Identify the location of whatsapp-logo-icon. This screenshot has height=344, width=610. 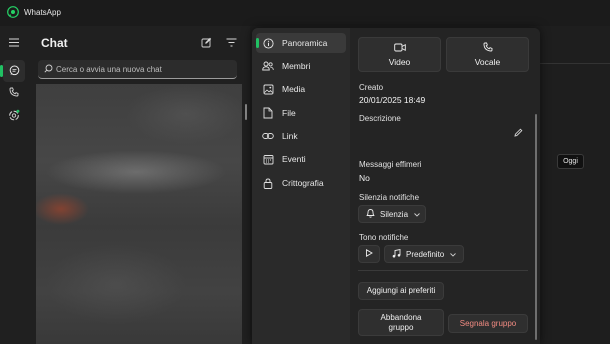
(13, 12).